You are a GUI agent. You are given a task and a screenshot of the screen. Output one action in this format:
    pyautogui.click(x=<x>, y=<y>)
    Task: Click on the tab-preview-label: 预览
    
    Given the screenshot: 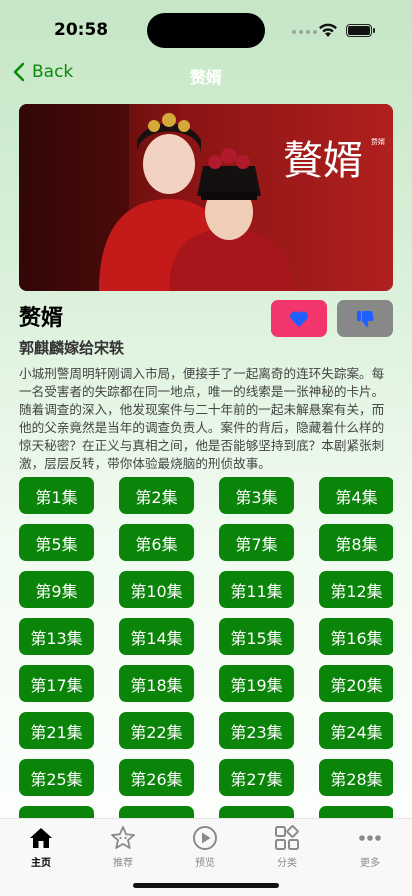 What is the action you would take?
    pyautogui.click(x=205, y=863)
    